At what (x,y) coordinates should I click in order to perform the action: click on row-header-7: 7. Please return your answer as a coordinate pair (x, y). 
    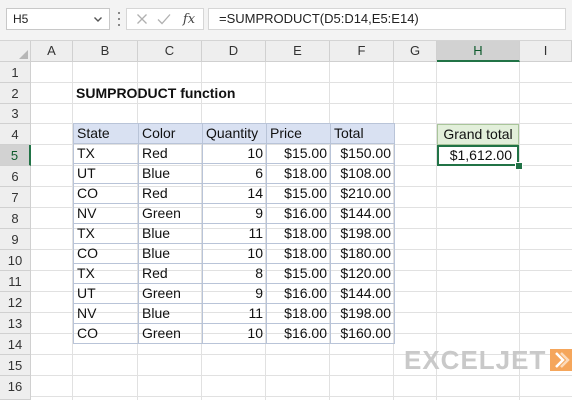
    Looking at the image, I should click on (15, 197).